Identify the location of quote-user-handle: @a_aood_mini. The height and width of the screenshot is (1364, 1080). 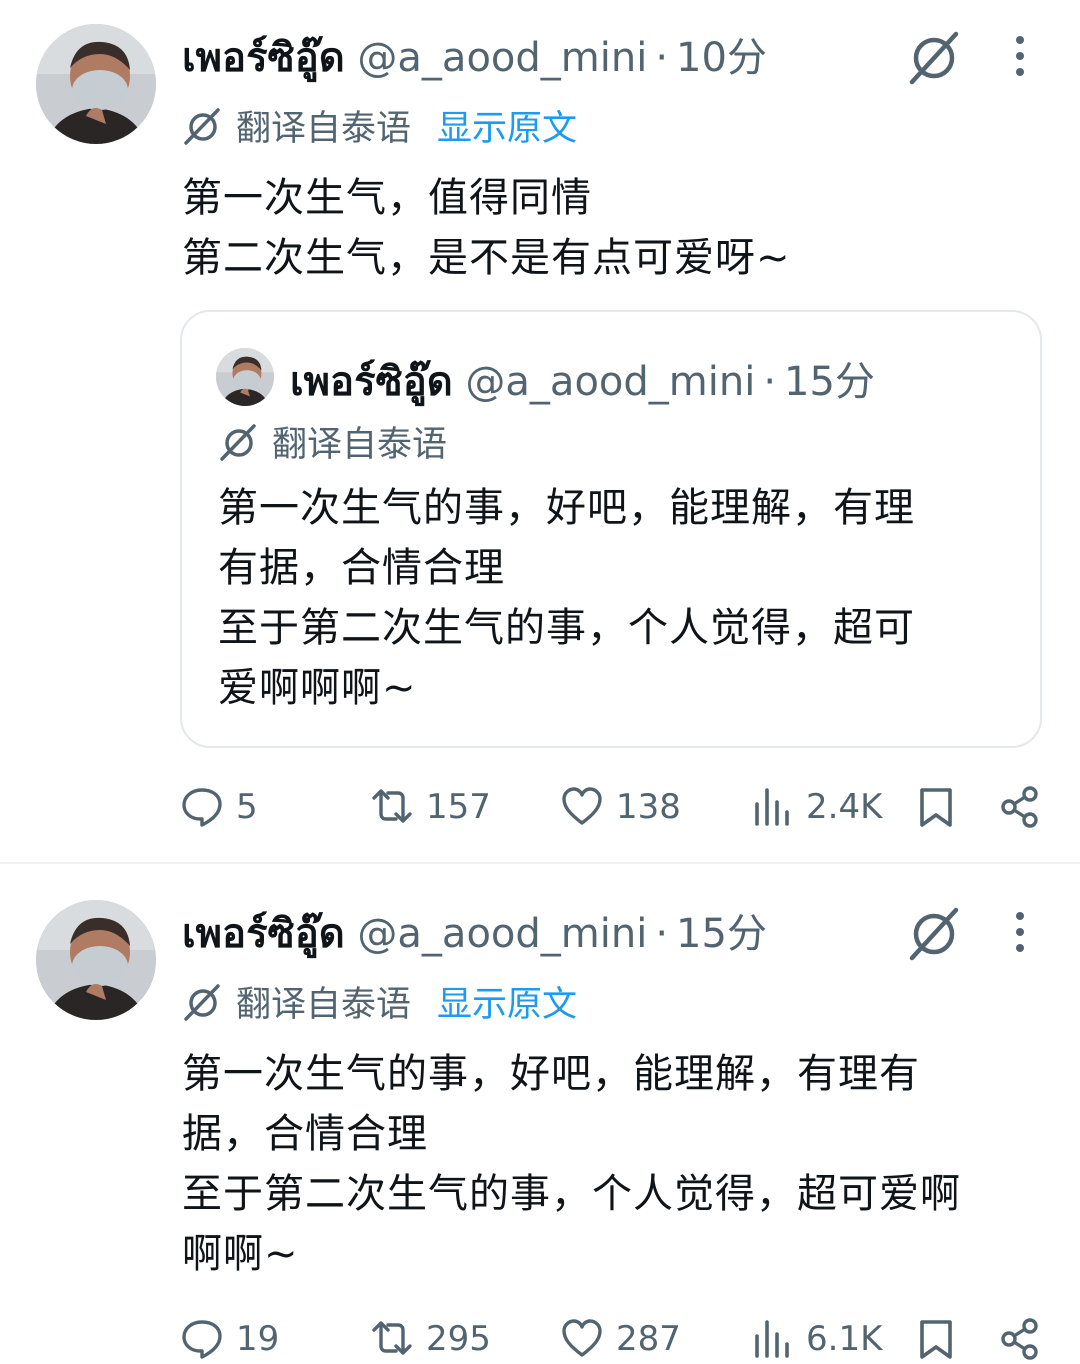
(610, 382).